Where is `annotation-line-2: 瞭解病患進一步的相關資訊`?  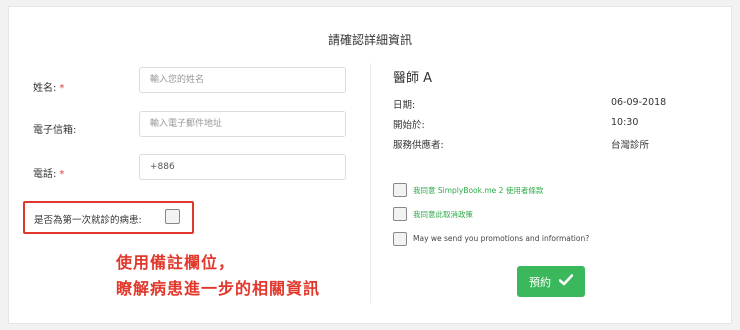 annotation-line-2: 瞭解病患進一步的相關資訊 is located at coordinates (218, 288).